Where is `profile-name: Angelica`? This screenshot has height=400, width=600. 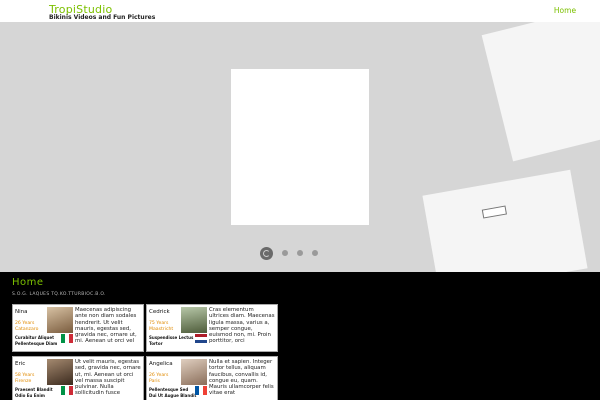 profile-name: Angelica is located at coordinates (161, 364).